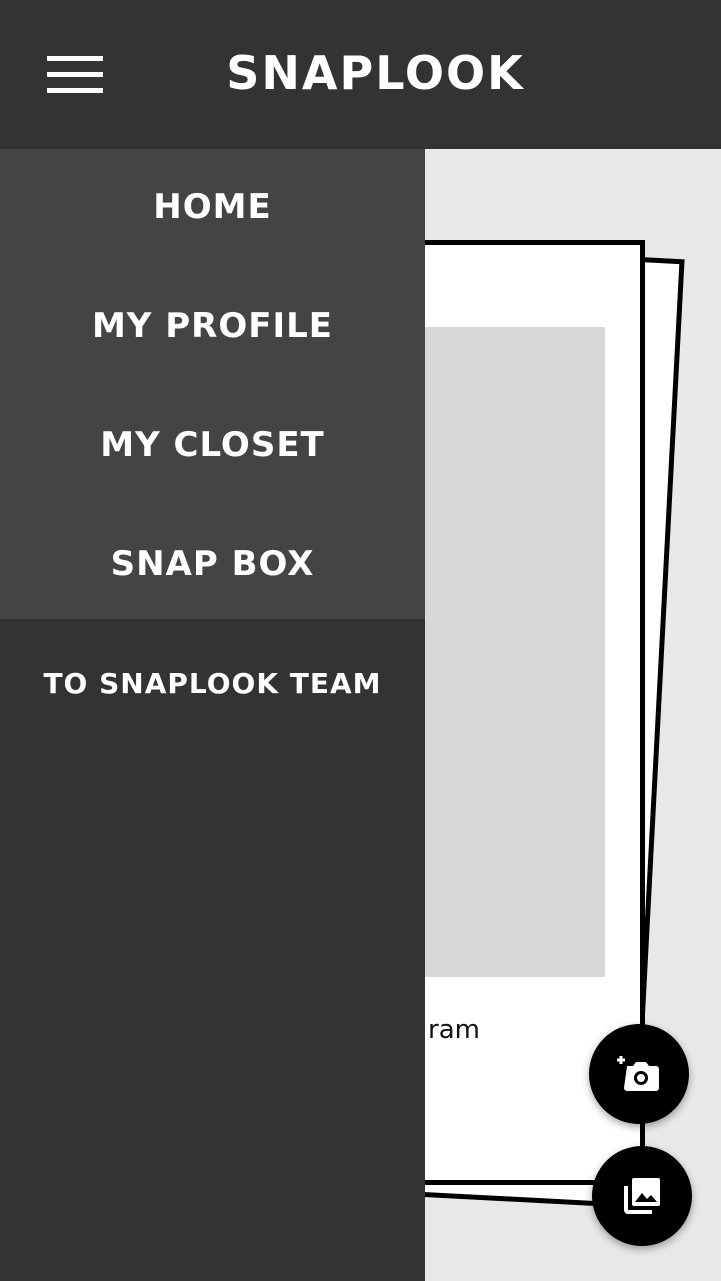 This screenshot has height=1281, width=721. Describe the element at coordinates (375, 73) in the screenshot. I see `app-title: SNAPLOOK` at that location.